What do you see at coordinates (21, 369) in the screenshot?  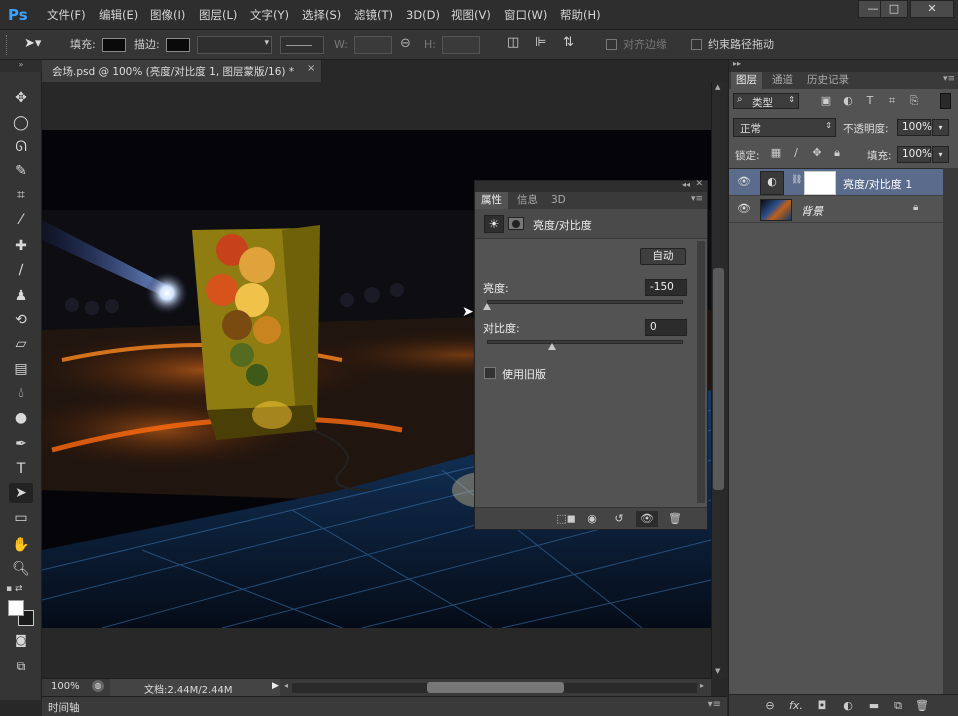 I see `gradient-tool-icon: ▤` at bounding box center [21, 369].